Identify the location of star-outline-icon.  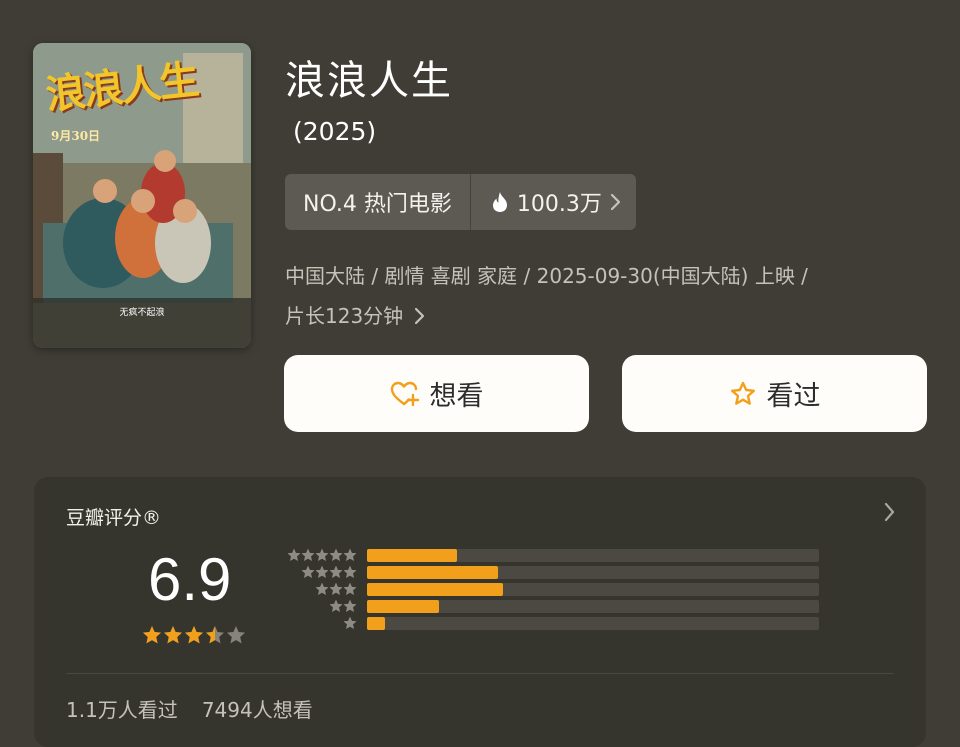
(742, 393).